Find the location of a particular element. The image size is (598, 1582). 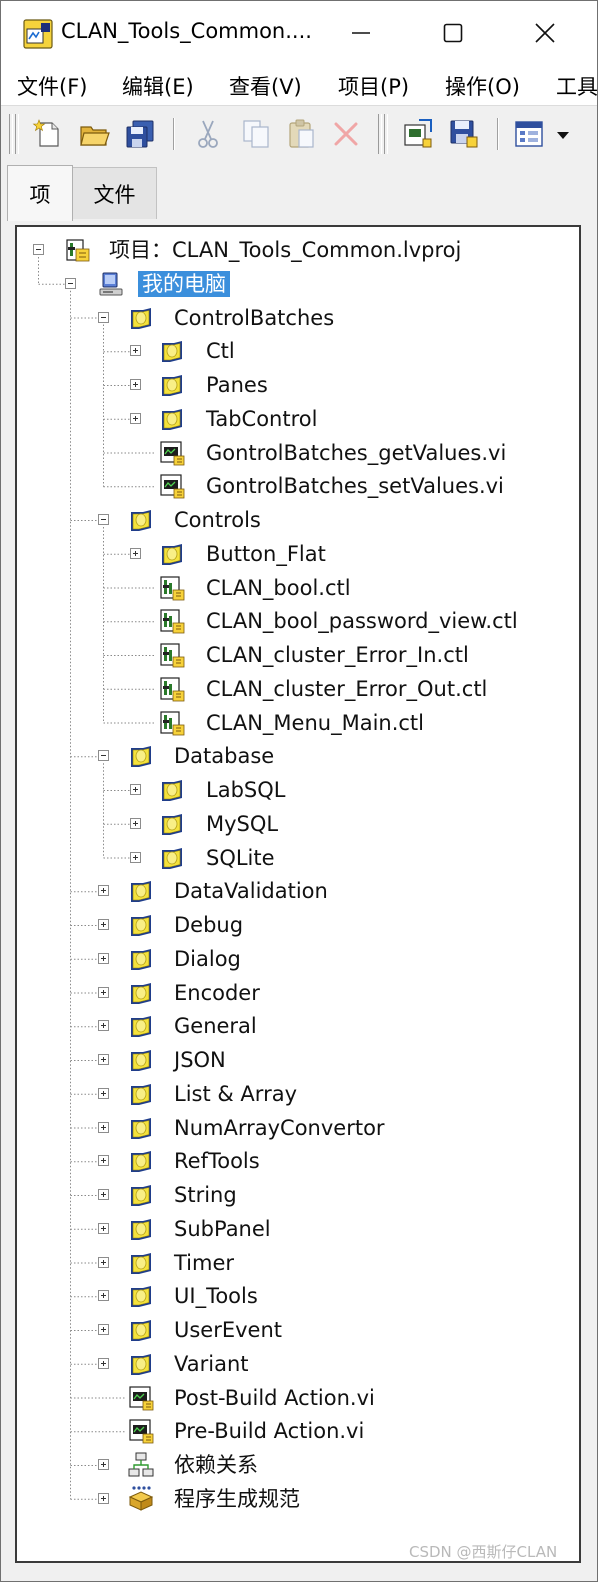

save-all-icon is located at coordinates (140, 134).